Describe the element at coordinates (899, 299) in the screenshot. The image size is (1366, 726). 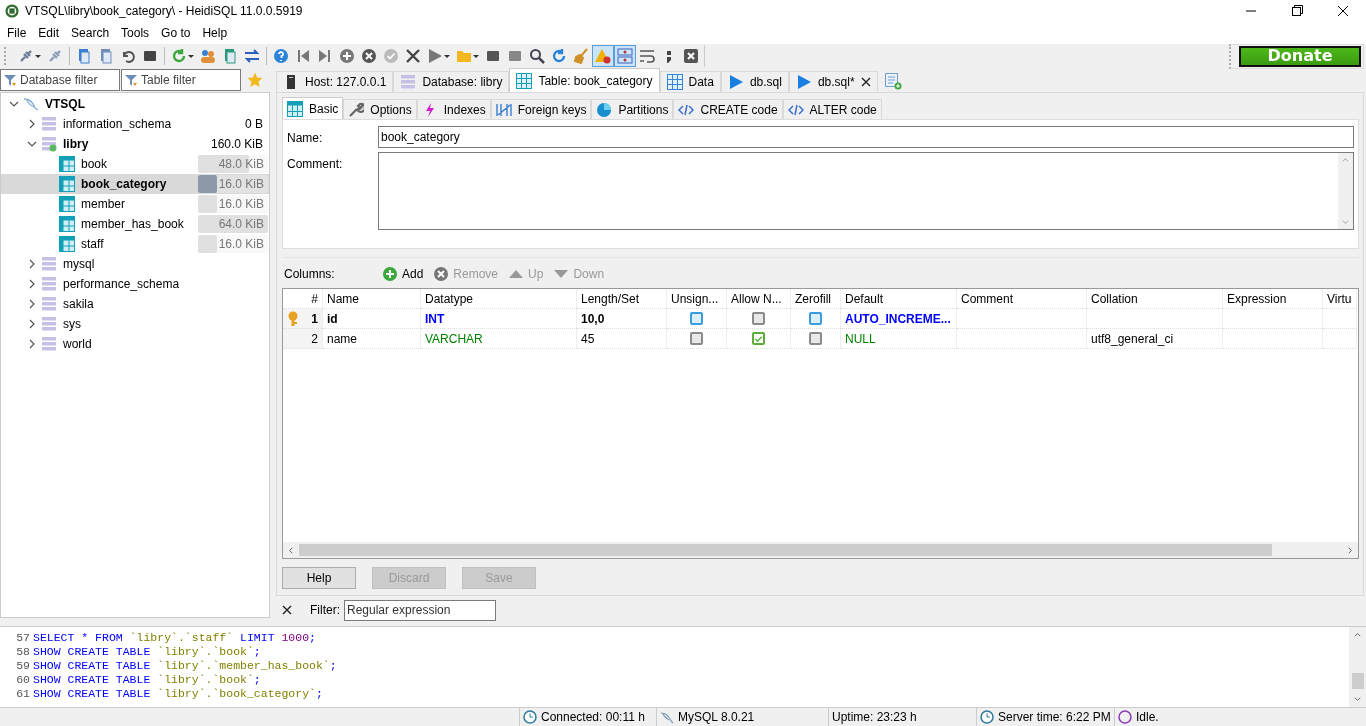
I see `column-header: Default` at that location.